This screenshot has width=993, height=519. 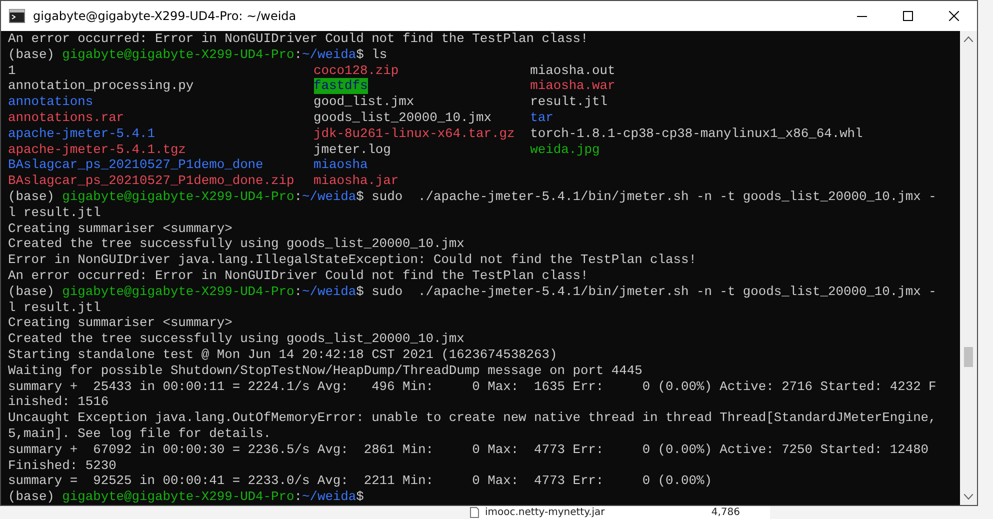 What do you see at coordinates (573, 70) in the screenshot?
I see `file-name: miaosha.out` at bounding box center [573, 70].